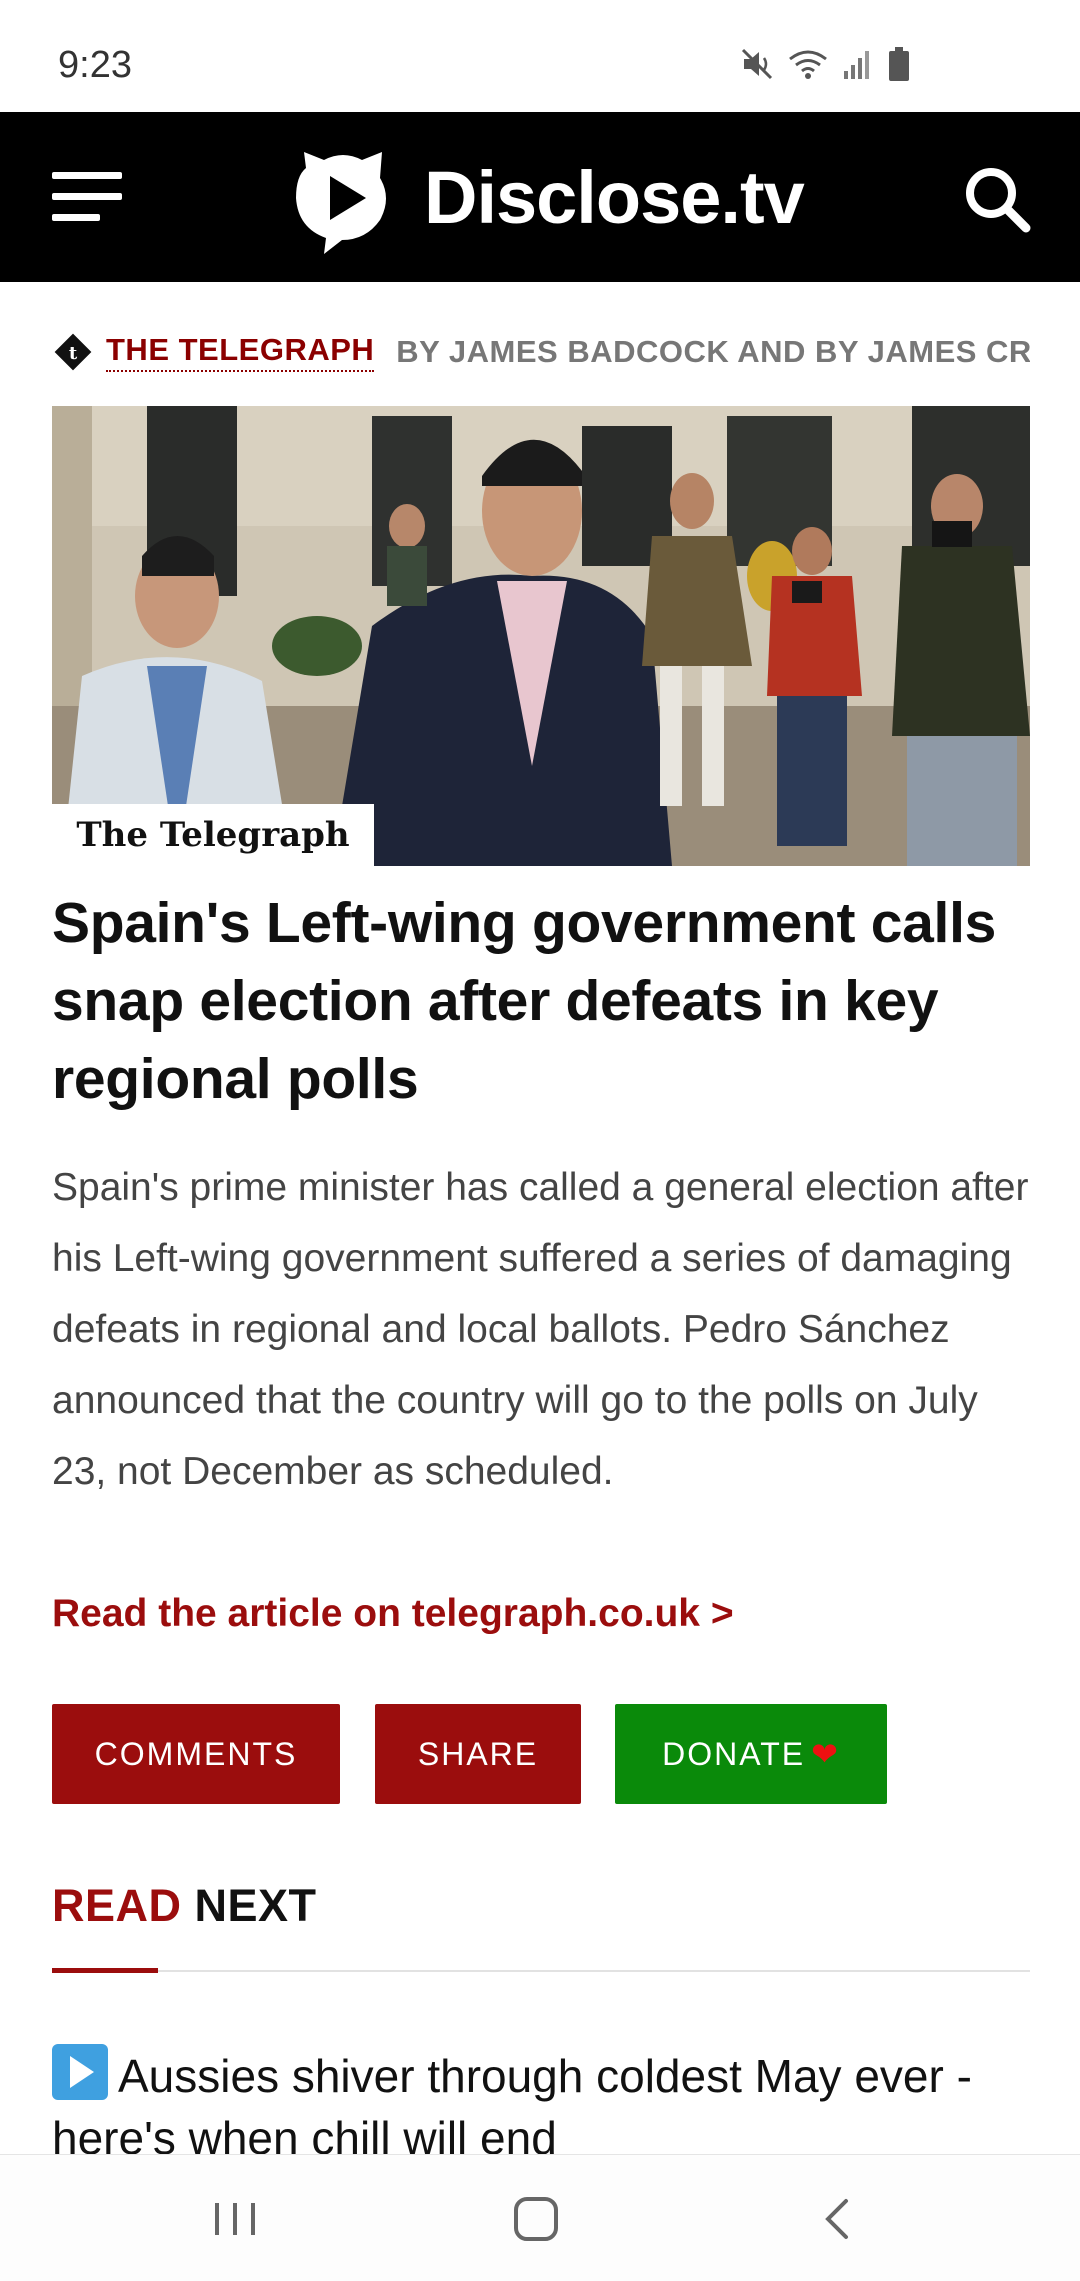 This screenshot has height=2281, width=1080. Describe the element at coordinates (105, 1970) in the screenshot. I see `section-divider-accent` at that location.